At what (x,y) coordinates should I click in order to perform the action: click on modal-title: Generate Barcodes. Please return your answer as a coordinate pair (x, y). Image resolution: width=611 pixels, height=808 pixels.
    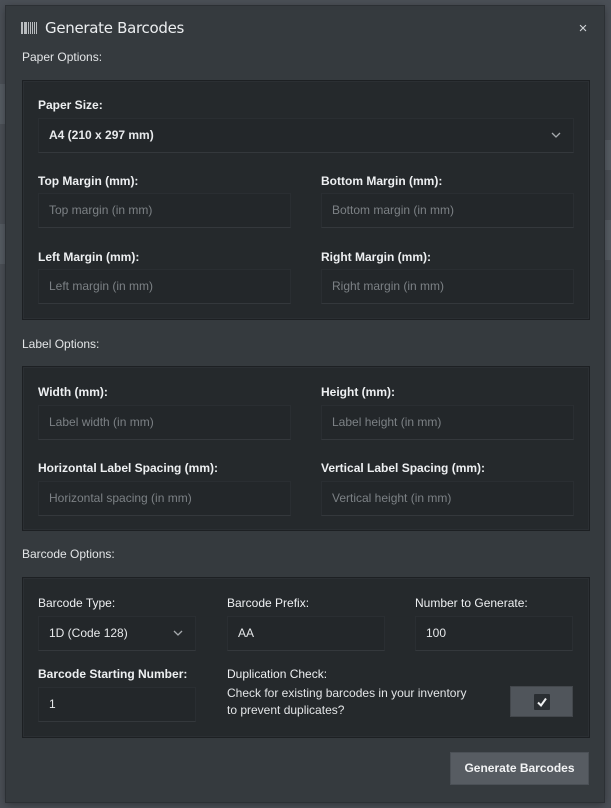
    Looking at the image, I should click on (115, 28).